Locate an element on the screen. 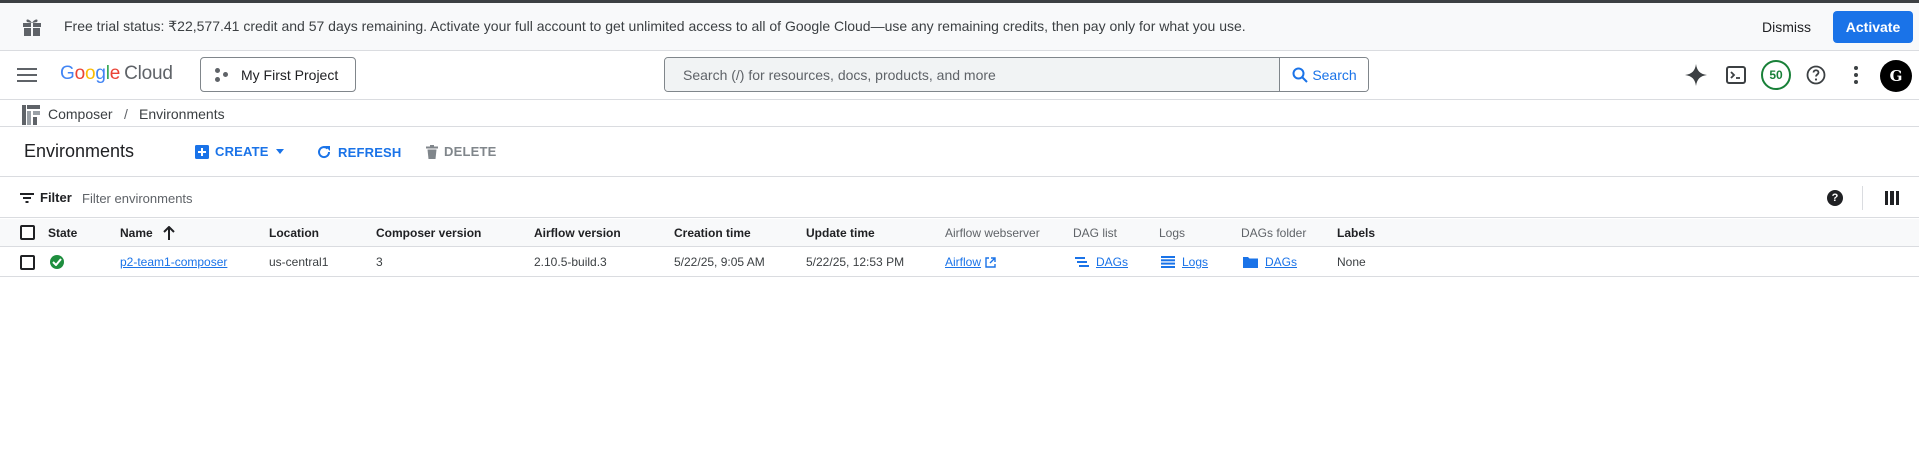  dag-list-cell: DAGs is located at coordinates (1101, 262).